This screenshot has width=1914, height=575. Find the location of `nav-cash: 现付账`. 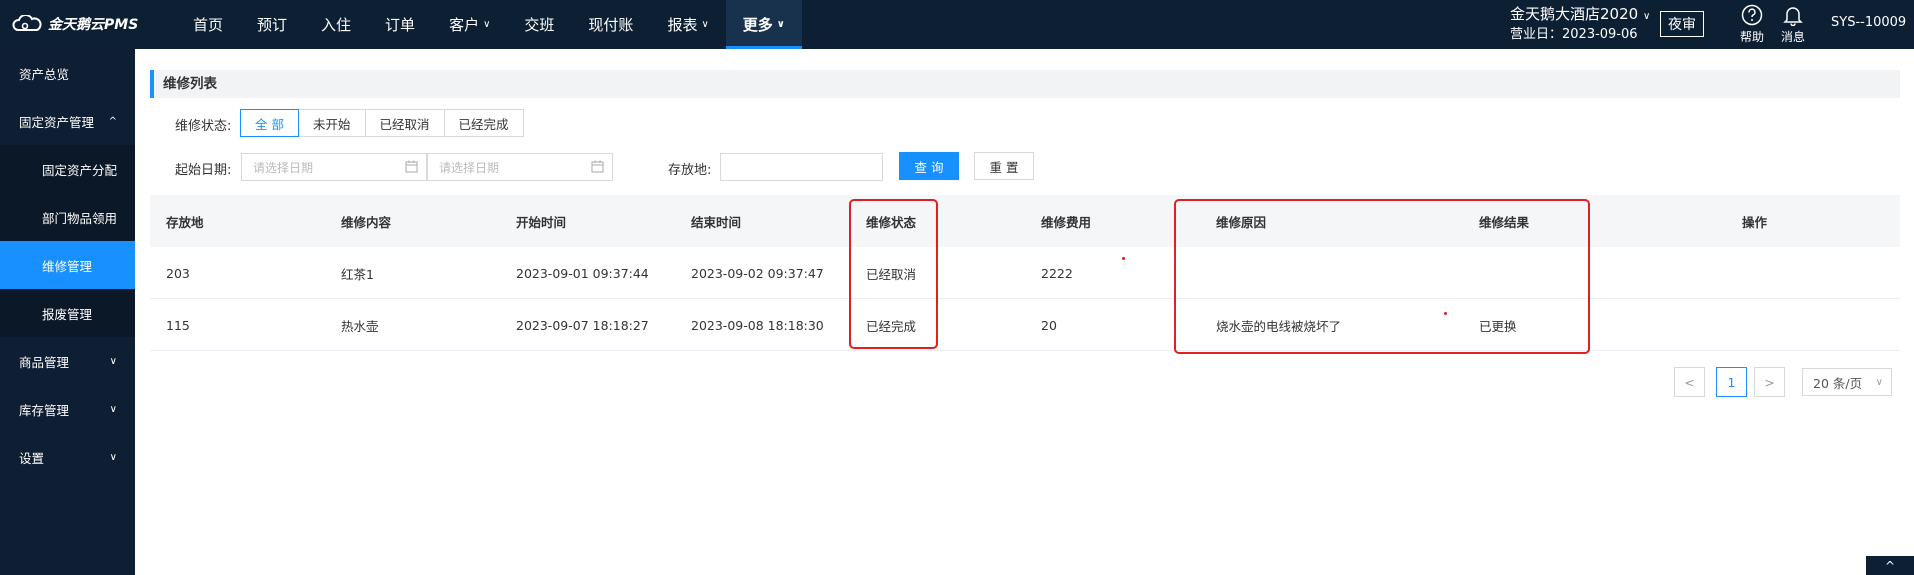

nav-cash: 现付账 is located at coordinates (610, 24).